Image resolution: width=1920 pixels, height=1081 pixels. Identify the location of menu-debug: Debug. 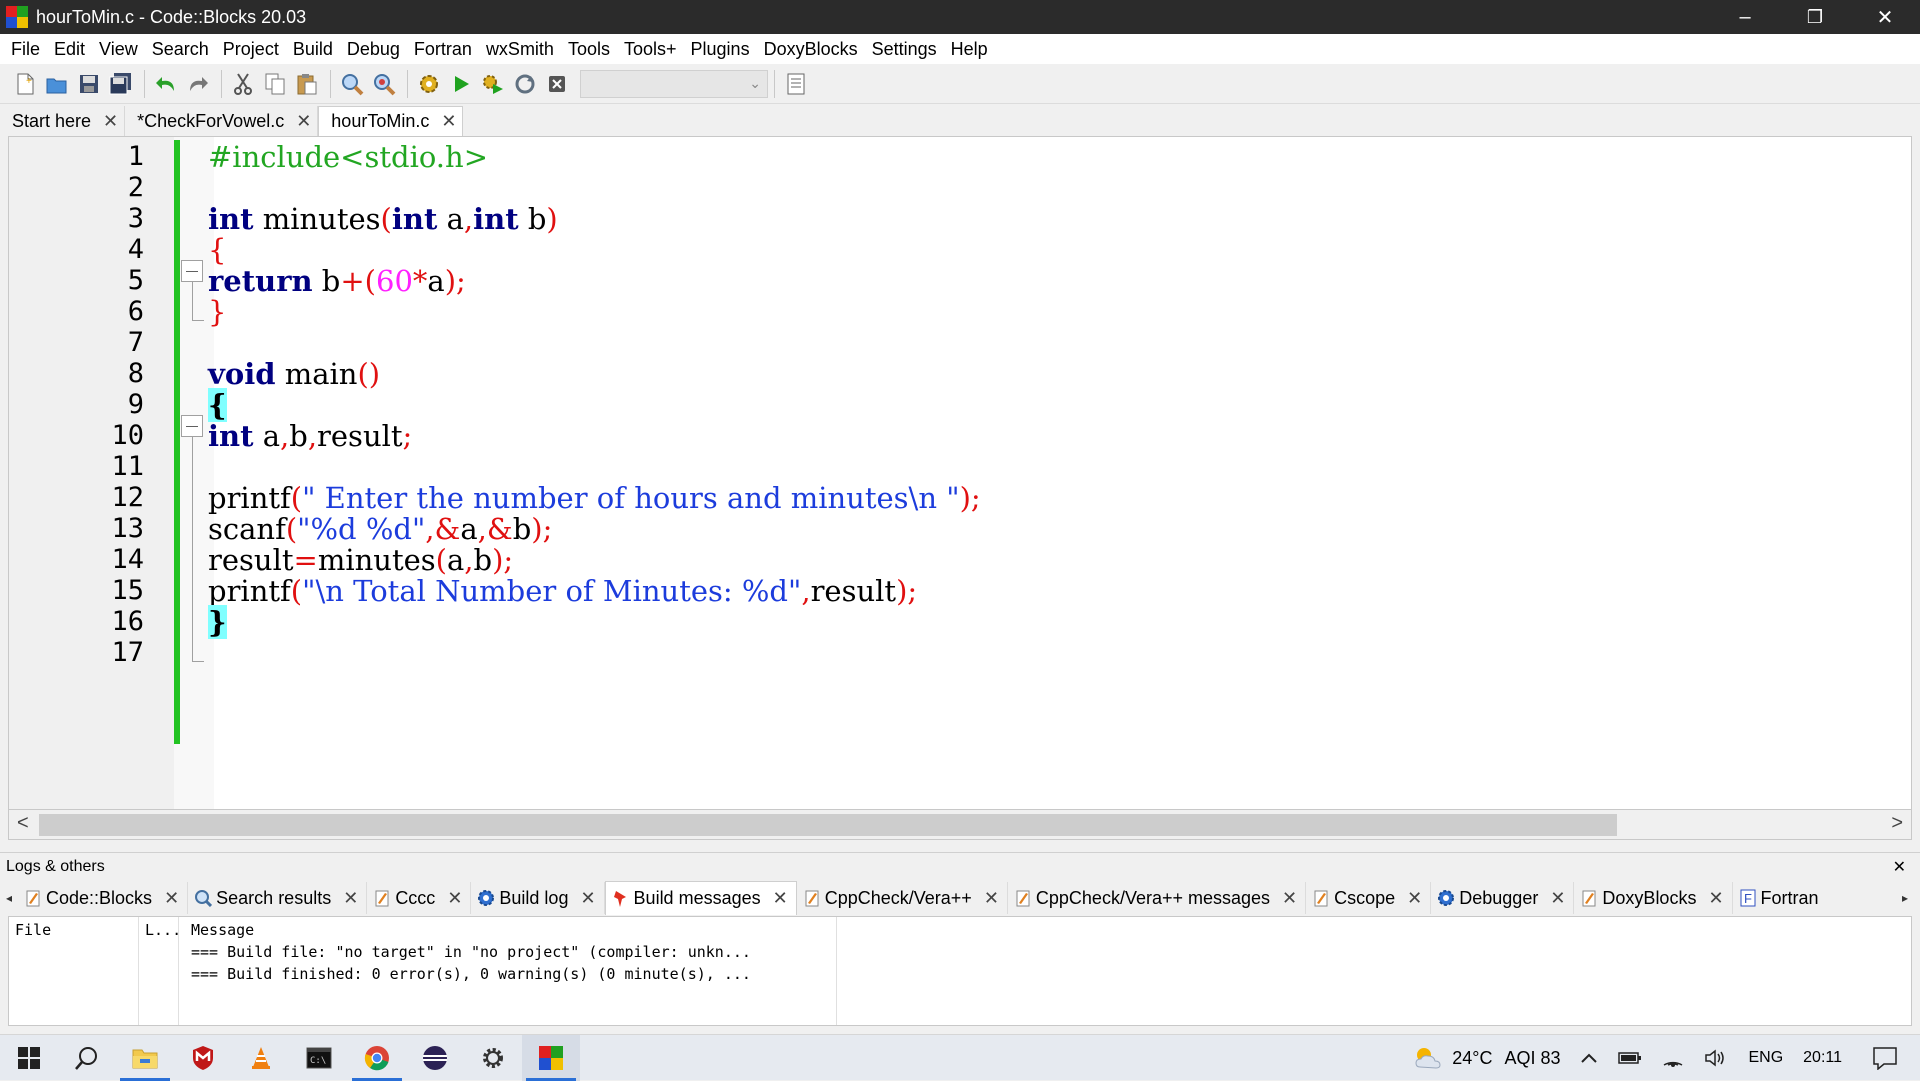
(373, 49).